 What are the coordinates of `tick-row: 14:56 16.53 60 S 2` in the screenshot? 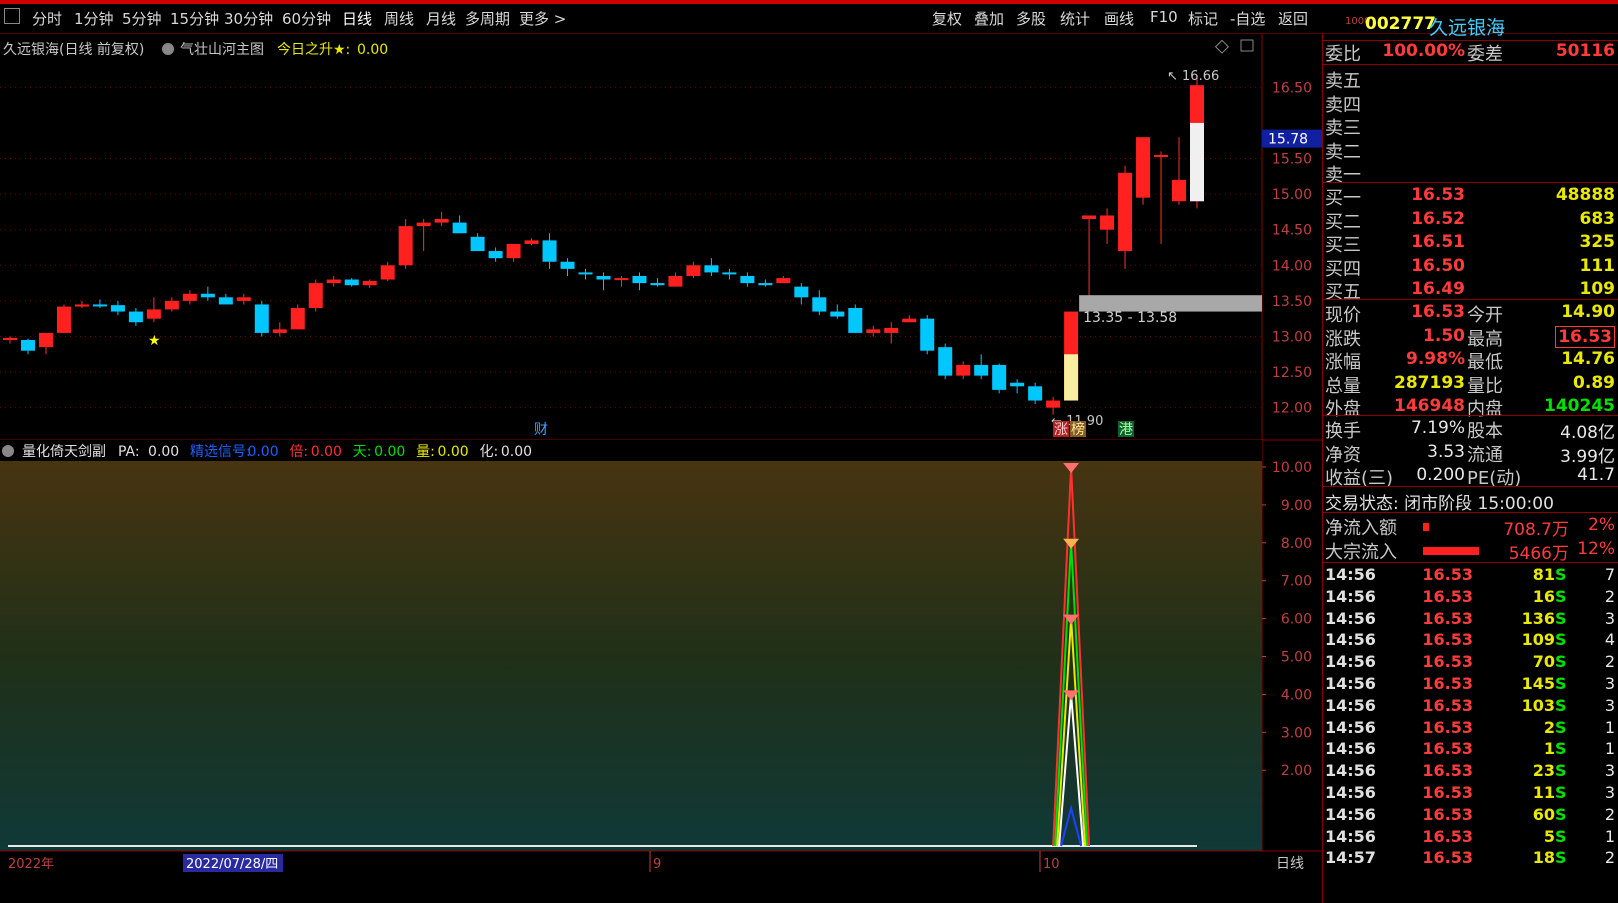 It's located at (1470, 817).